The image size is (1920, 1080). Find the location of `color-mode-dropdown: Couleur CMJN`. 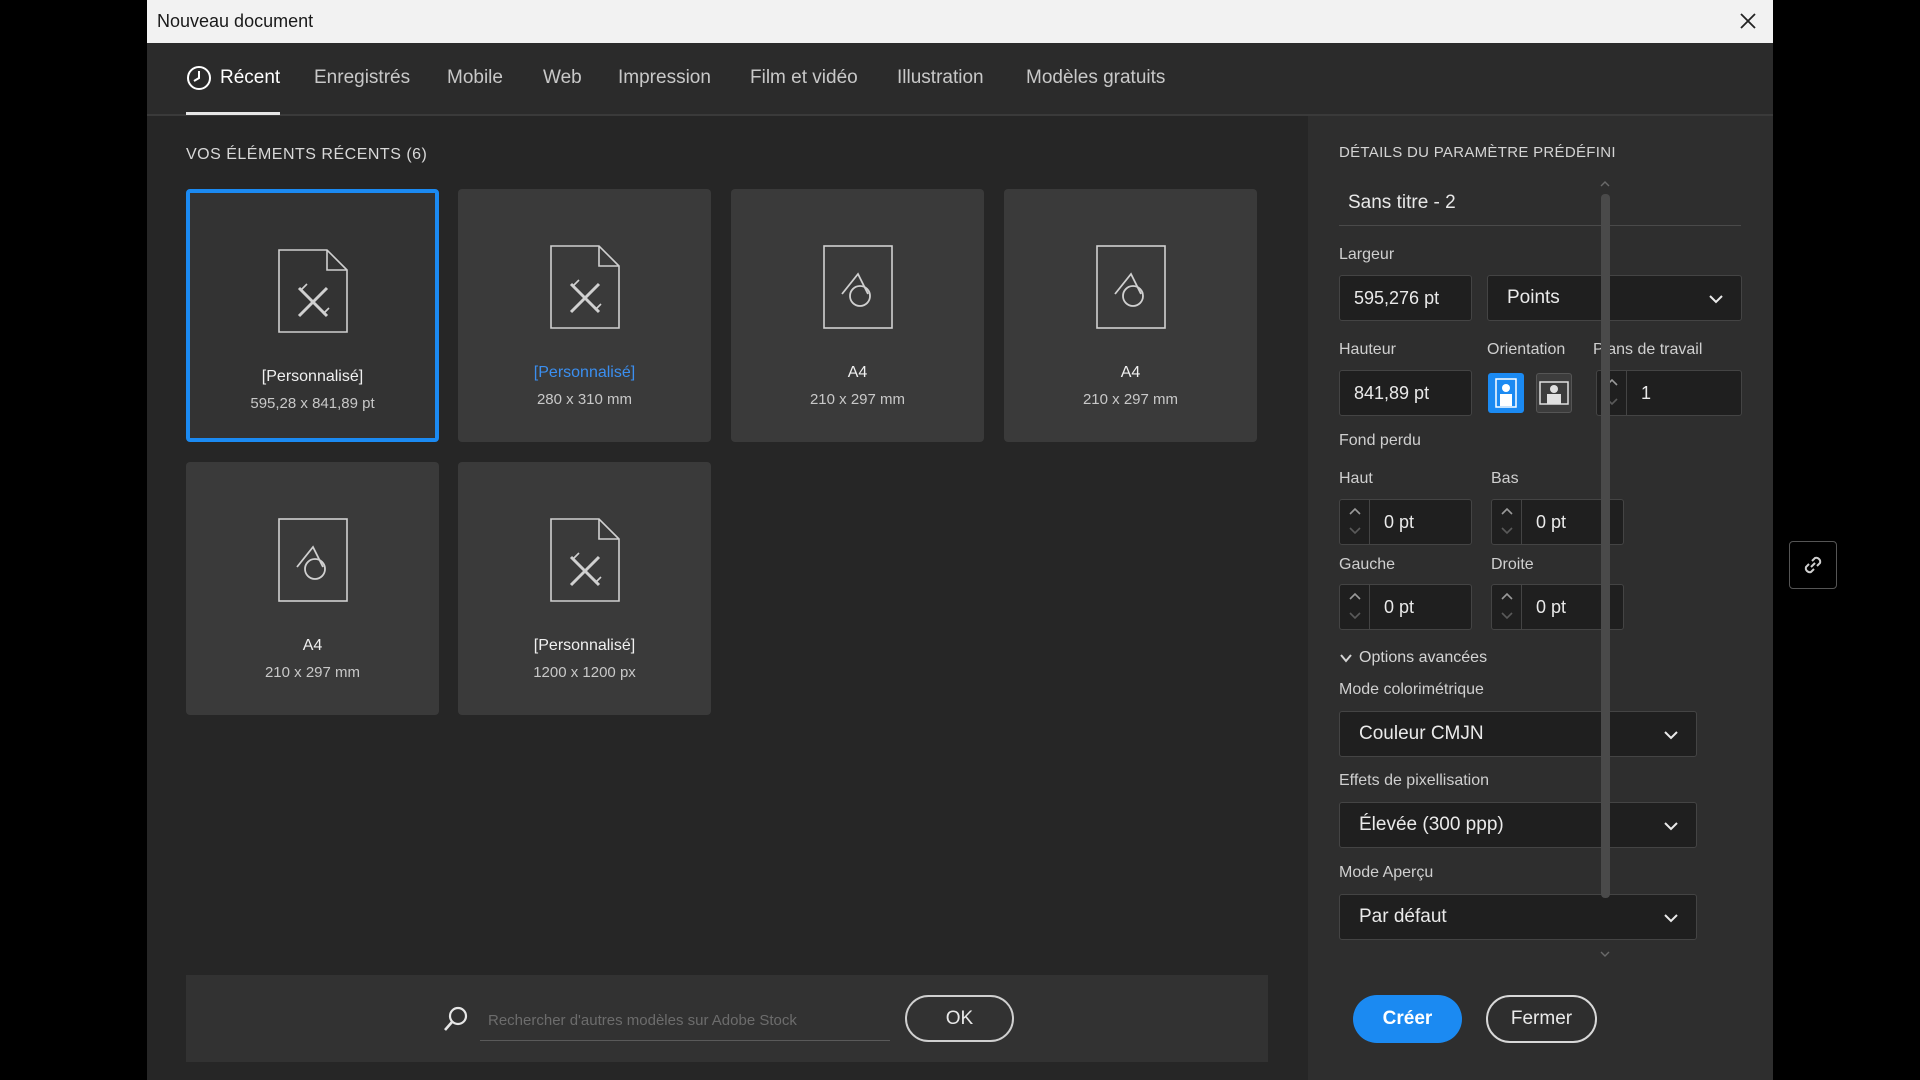

color-mode-dropdown: Couleur CMJN is located at coordinates (1518, 734).